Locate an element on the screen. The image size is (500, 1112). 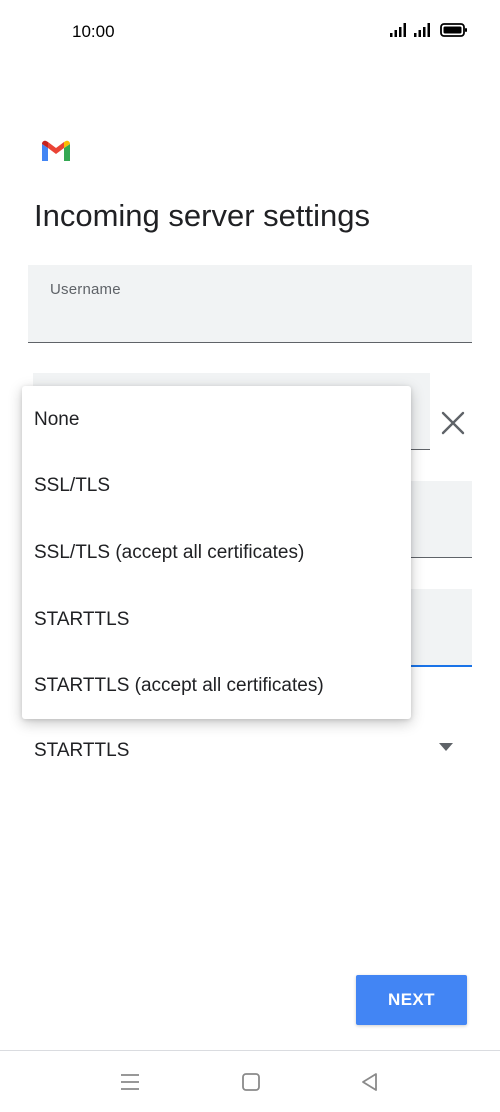
close-icon is located at coordinates (453, 423).